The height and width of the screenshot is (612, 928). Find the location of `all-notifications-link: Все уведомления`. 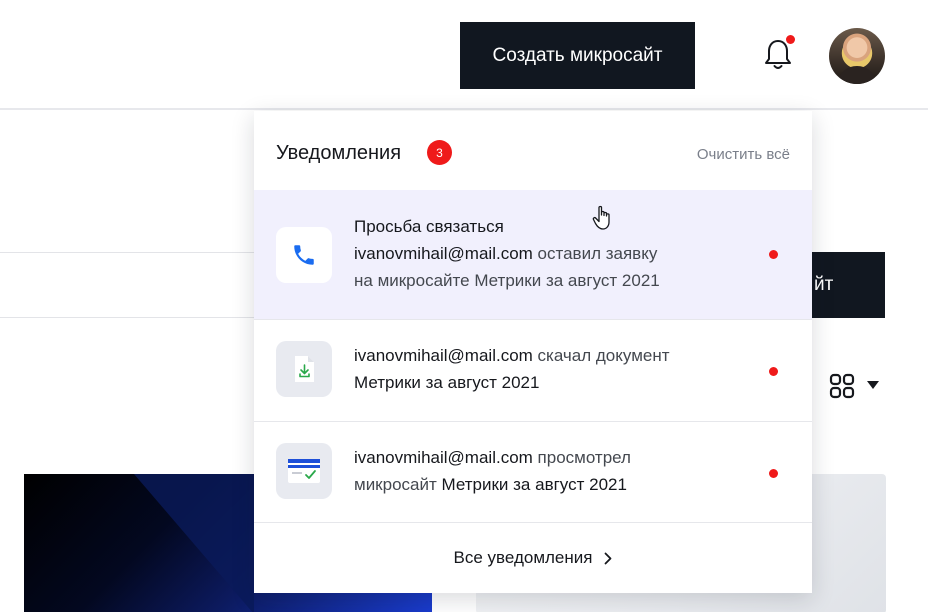

all-notifications-link: Все уведомления is located at coordinates (533, 558).